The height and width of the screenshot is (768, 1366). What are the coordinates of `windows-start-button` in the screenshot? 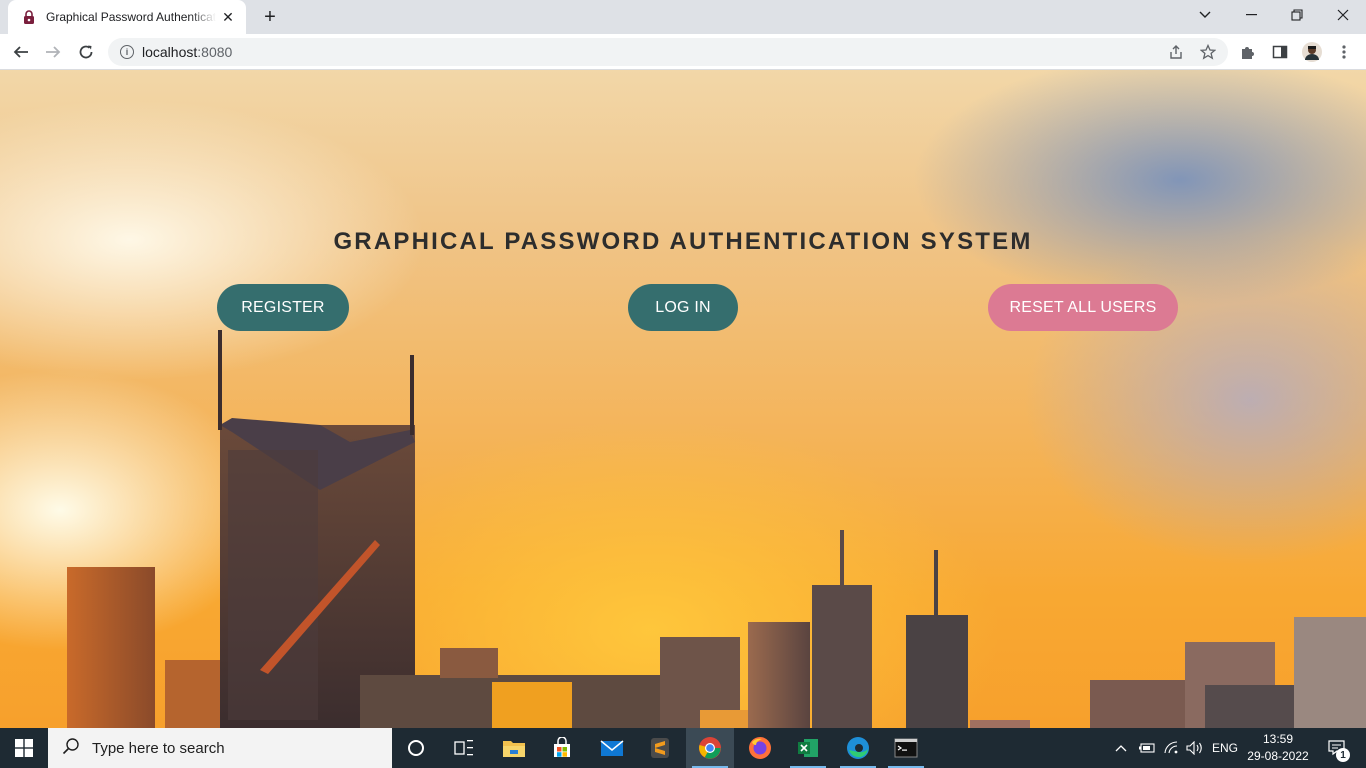 It's located at (24, 748).